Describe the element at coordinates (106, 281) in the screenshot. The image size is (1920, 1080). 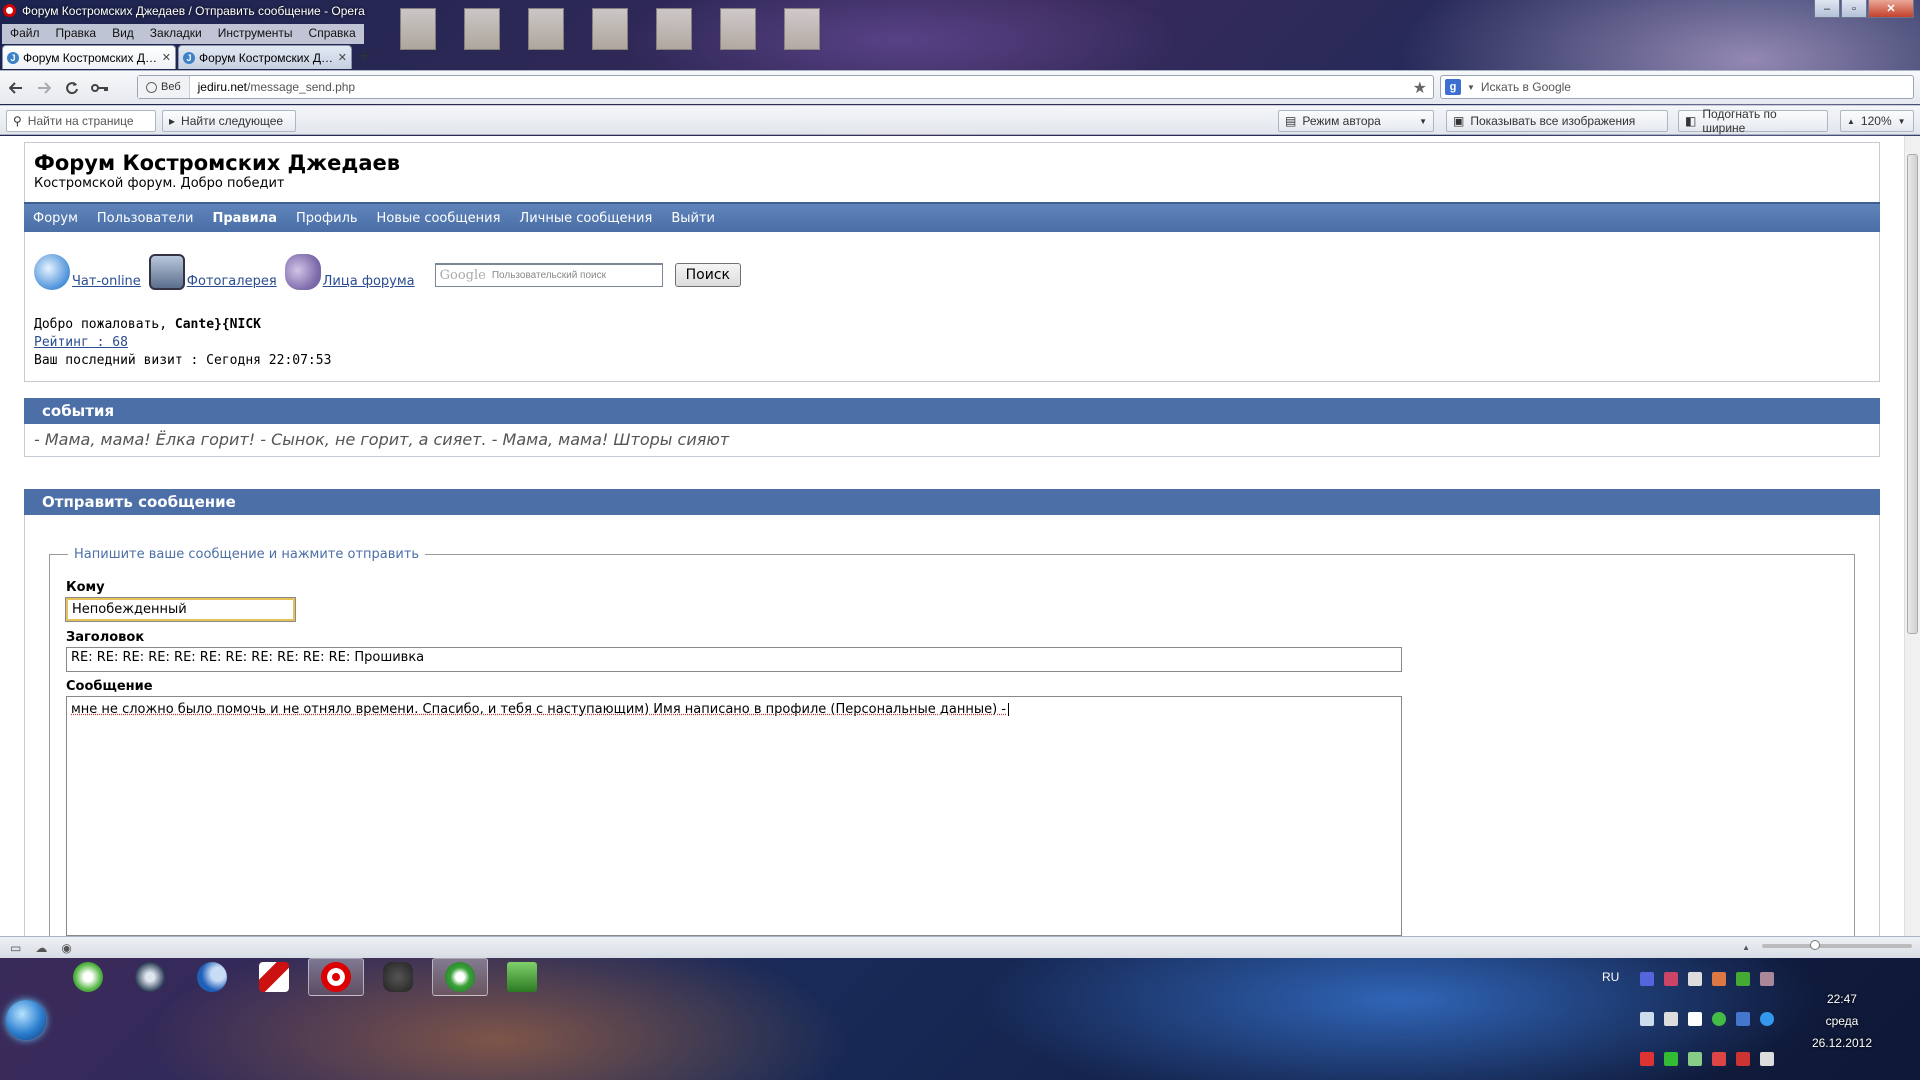
I see `quicklink-chat-label: Чат-online` at that location.